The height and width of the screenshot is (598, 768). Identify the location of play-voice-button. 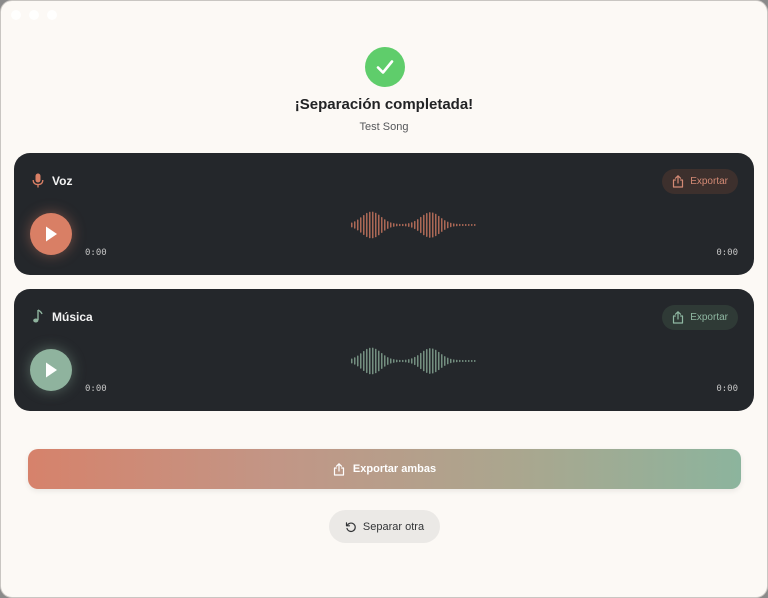
(51, 234).